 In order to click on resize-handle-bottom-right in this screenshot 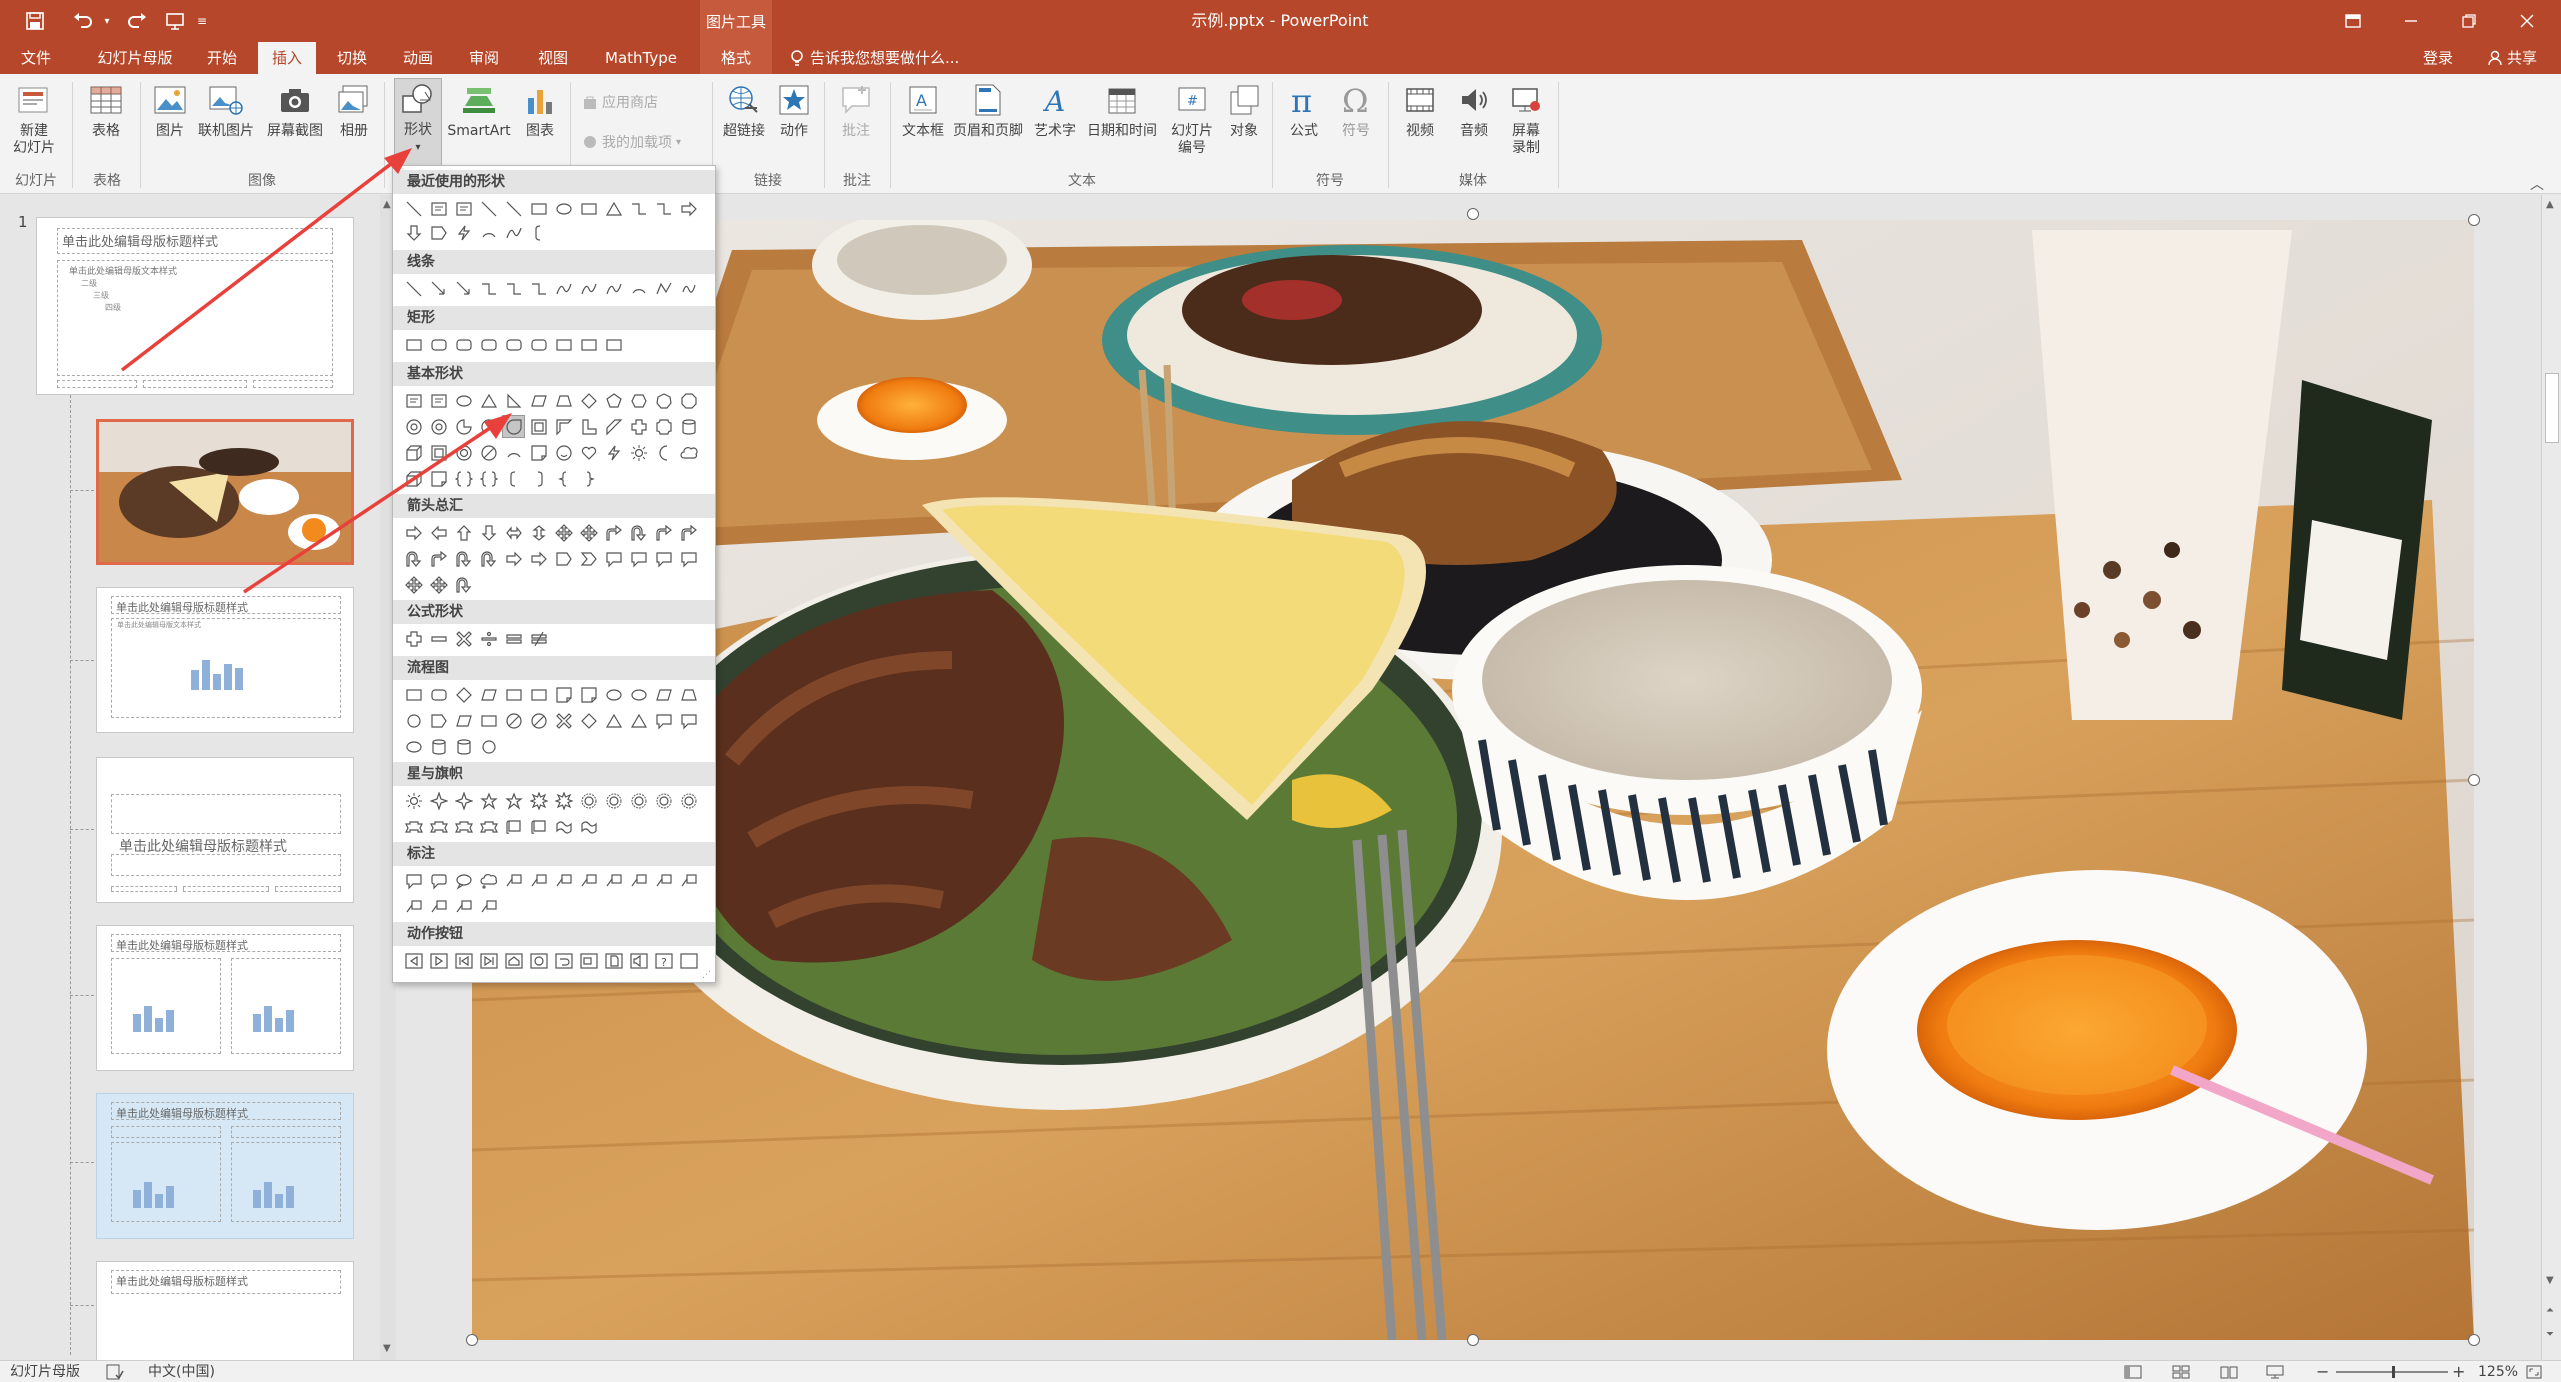, I will do `click(2474, 1340)`.